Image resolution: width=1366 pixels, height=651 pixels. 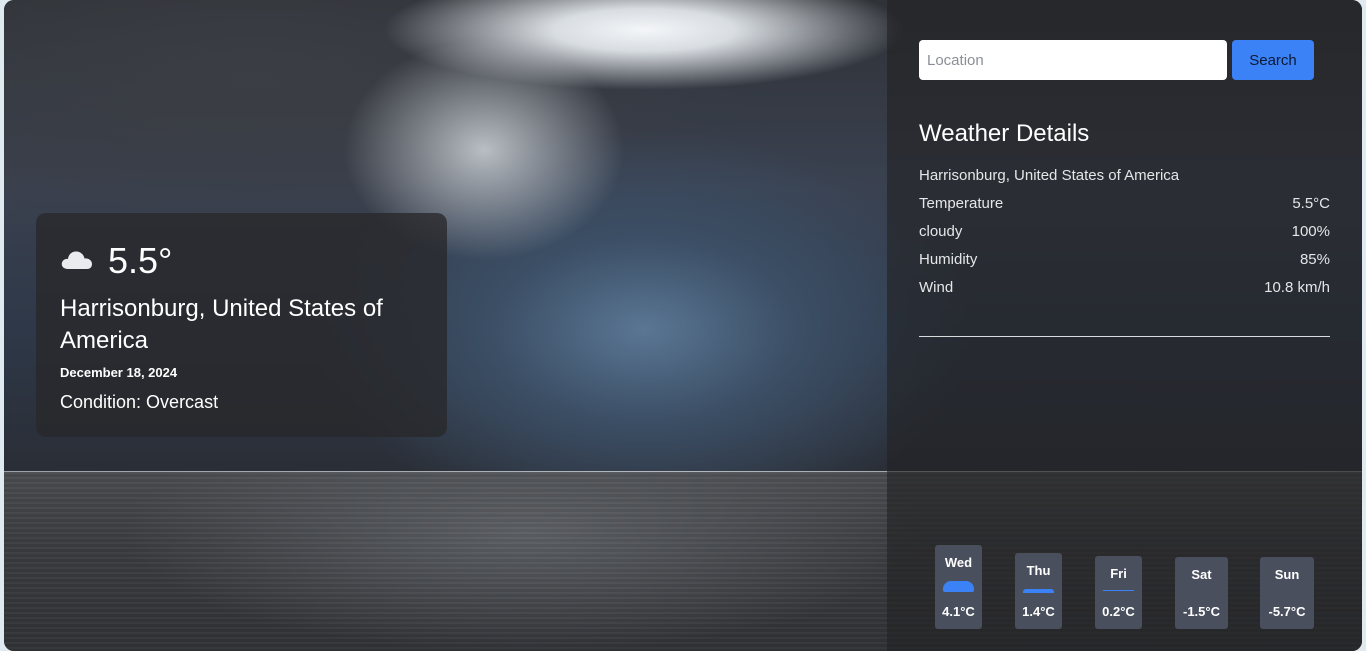 What do you see at coordinates (936, 287) in the screenshot?
I see `detail-label: Wind` at bounding box center [936, 287].